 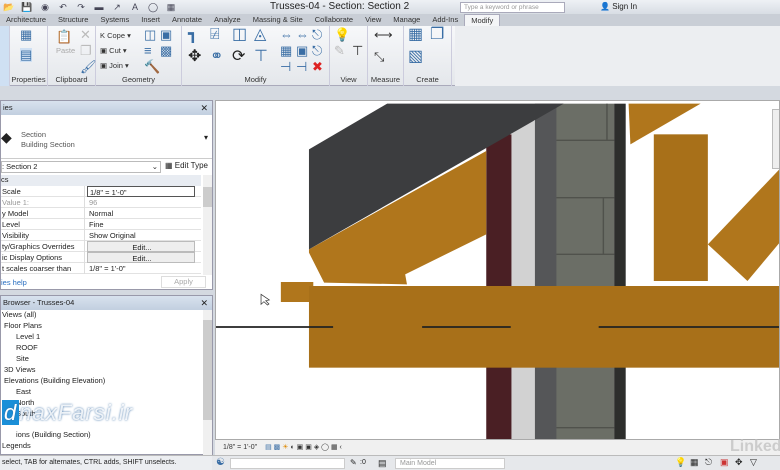 I want to click on tree-item: 3D Views, so click(x=20, y=369).